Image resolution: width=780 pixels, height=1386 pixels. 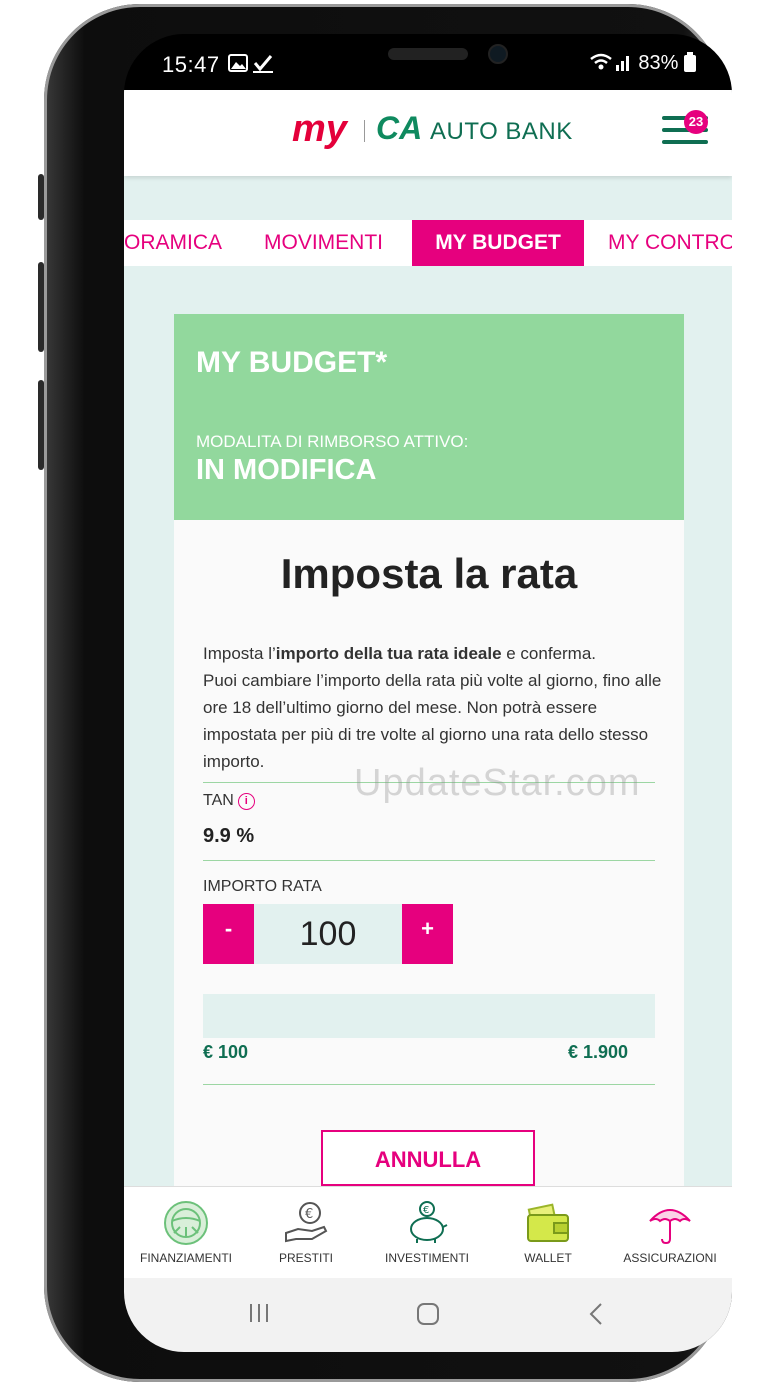 I want to click on nav-assicurazioni: ASSICURAZIONI, so click(x=670, y=1233).